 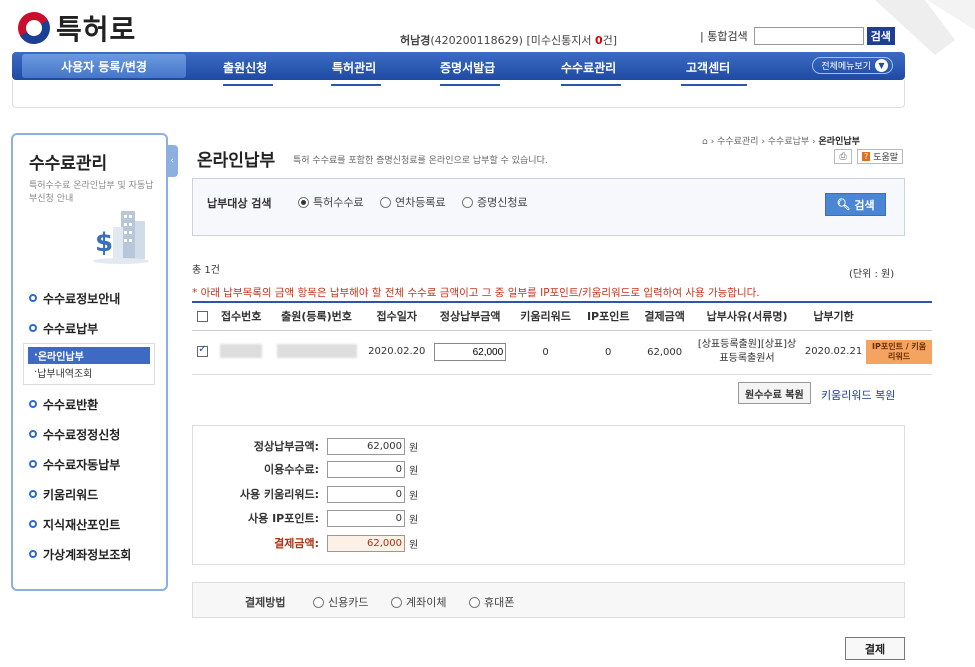 I want to click on all-menu-button: 전체메뉴보기 ▼, so click(x=852, y=65).